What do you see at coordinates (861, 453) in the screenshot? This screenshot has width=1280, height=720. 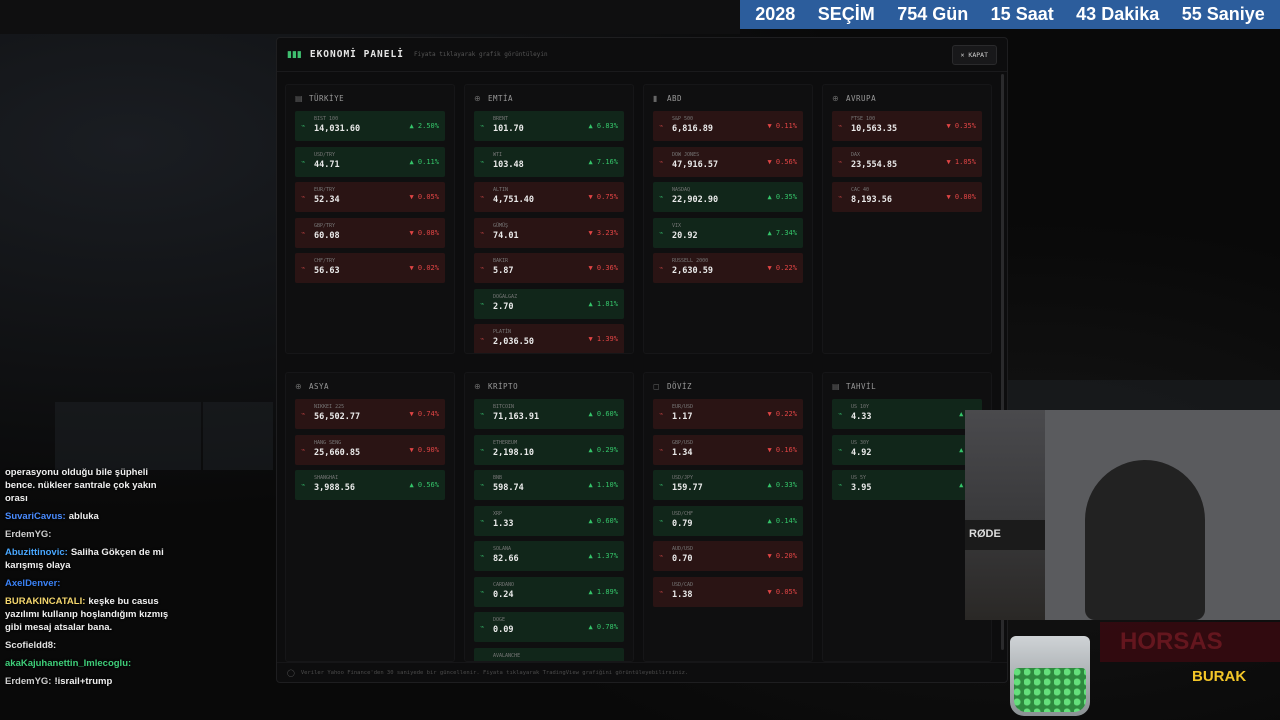 I see `ticker-price: 4.92` at bounding box center [861, 453].